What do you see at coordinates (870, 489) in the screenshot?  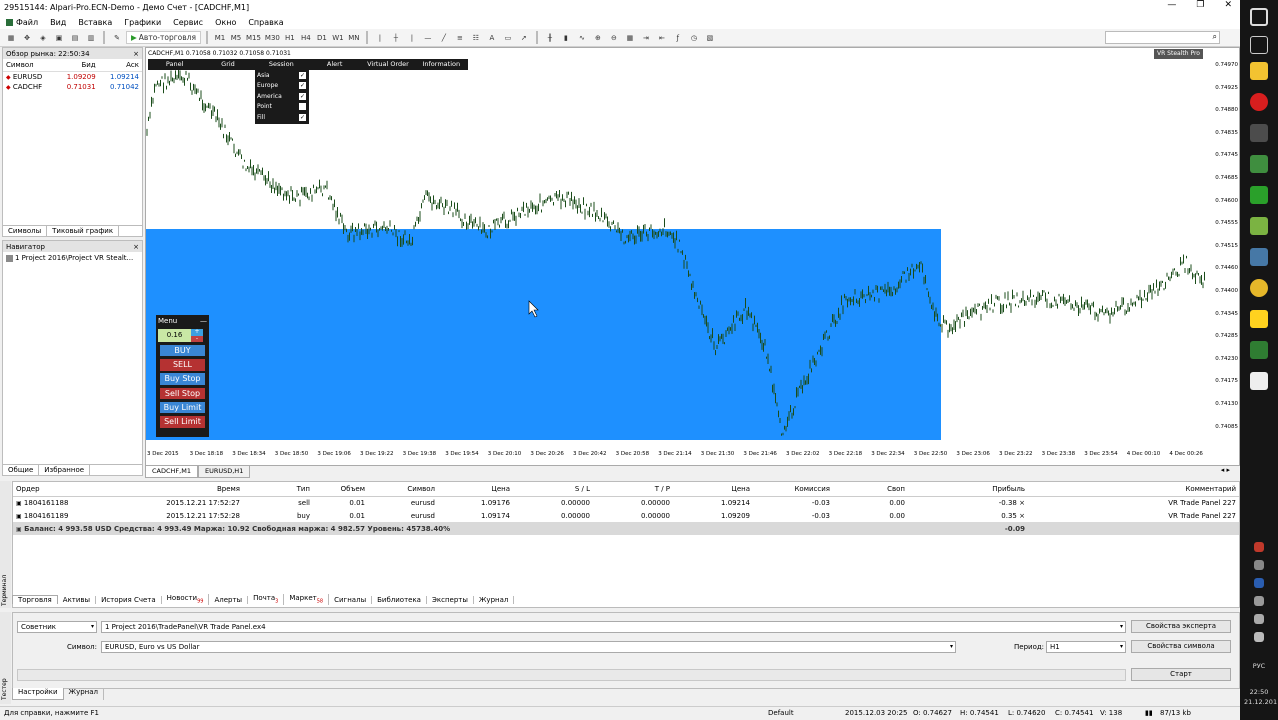 I see `column-header: Своп` at bounding box center [870, 489].